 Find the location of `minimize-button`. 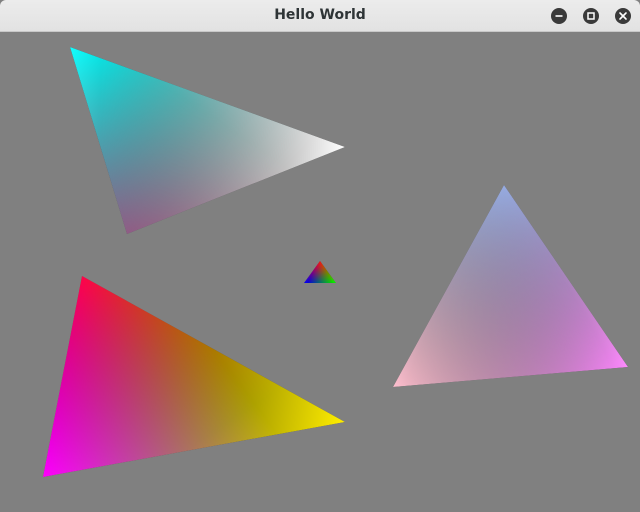

minimize-button is located at coordinates (559, 16).